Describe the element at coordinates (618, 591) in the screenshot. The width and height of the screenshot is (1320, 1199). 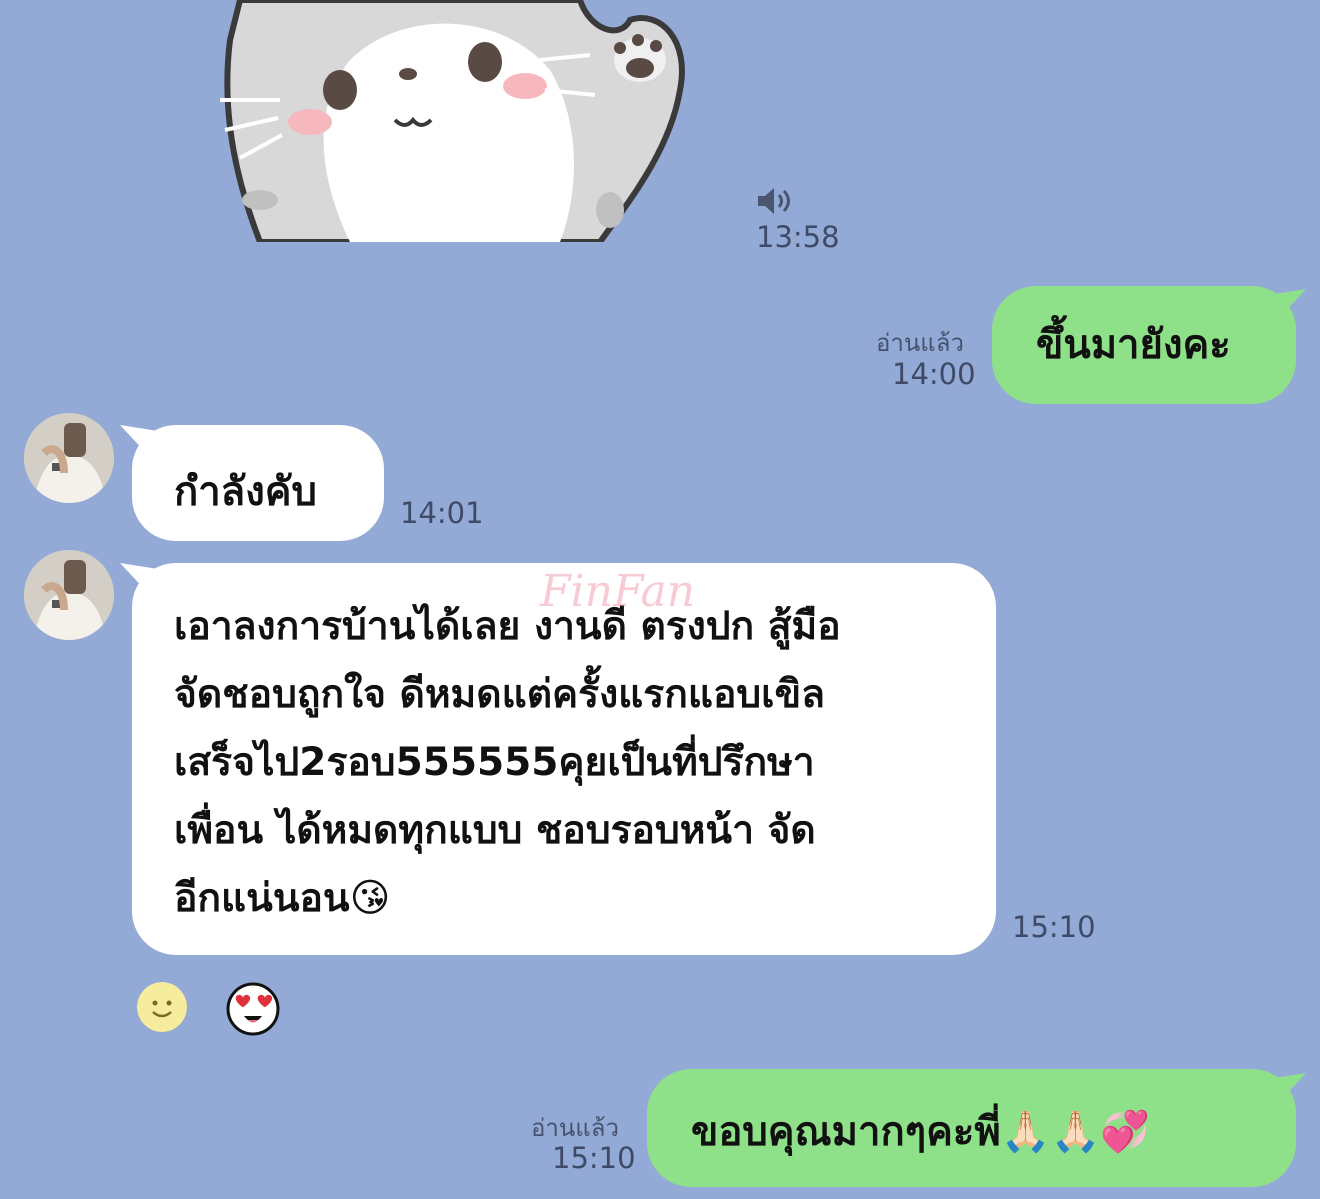
I see `watermark: FinFan` at that location.